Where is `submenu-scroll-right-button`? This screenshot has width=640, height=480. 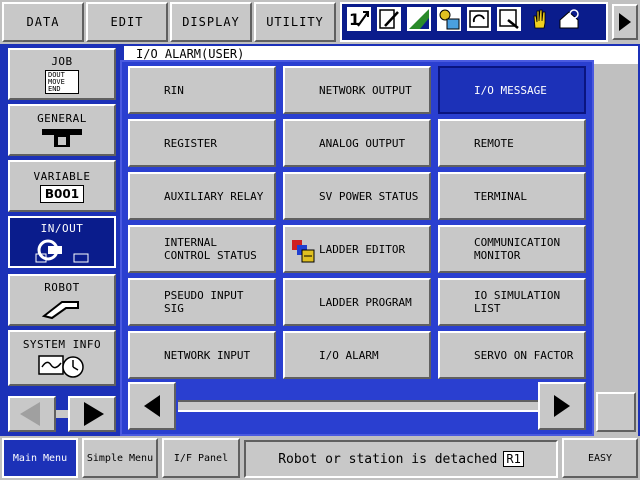
submenu-scroll-right-button is located at coordinates (562, 406).